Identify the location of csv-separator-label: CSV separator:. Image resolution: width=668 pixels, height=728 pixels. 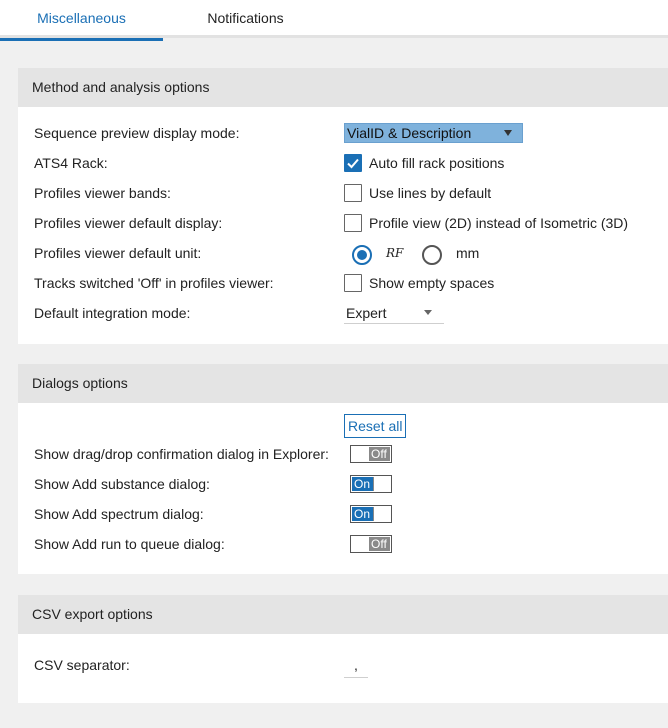
(82, 665).